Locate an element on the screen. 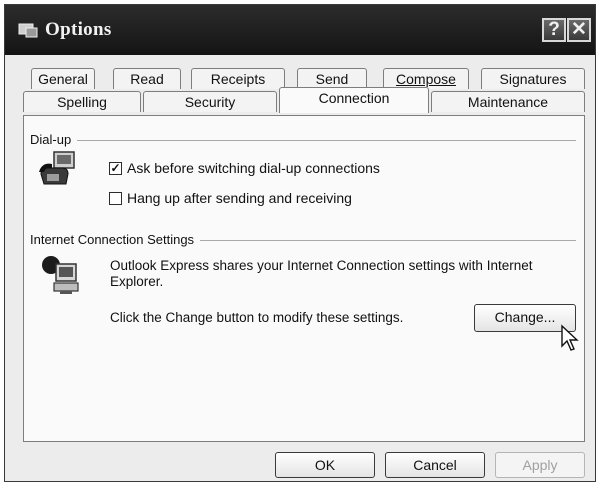 Image resolution: width=600 pixels, height=485 pixels. close-button: ✕ is located at coordinates (579, 30).